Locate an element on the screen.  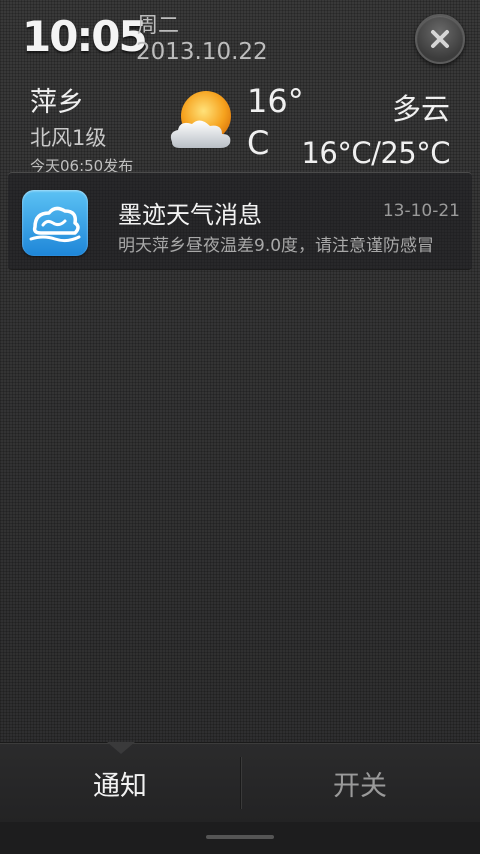
weather-current-temp: 16°C is located at coordinates (275, 122).